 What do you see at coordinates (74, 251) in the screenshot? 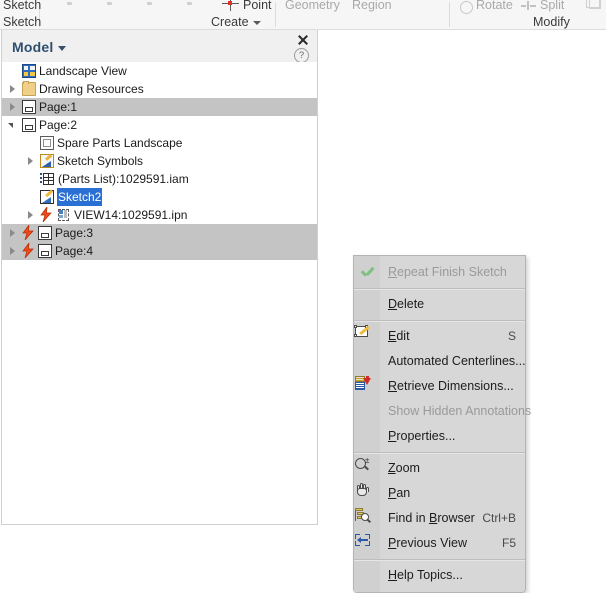
I see `tree-item-label: Page:4` at bounding box center [74, 251].